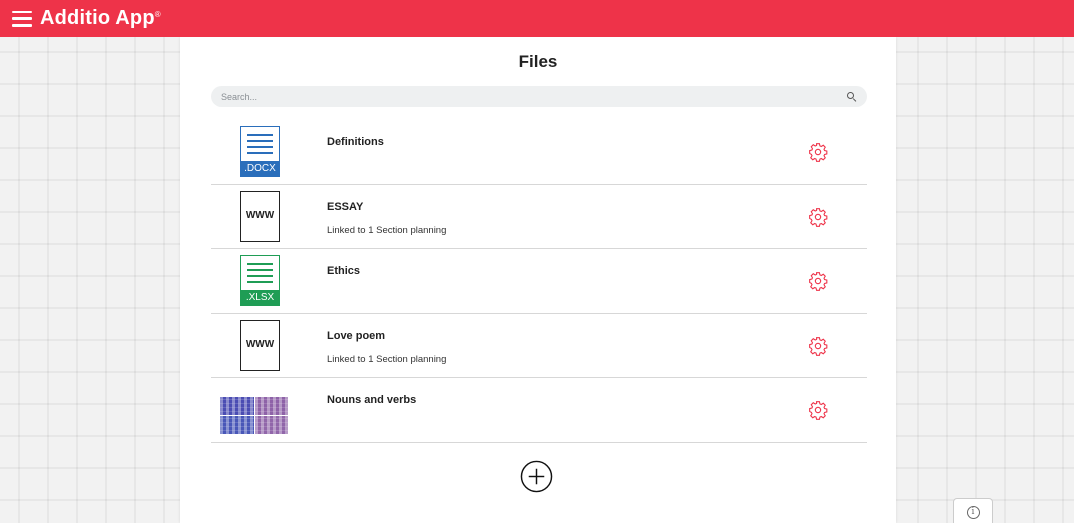  Describe the element at coordinates (539, 152) in the screenshot. I see `file-row-definitions: .DOCX Definitions` at that location.